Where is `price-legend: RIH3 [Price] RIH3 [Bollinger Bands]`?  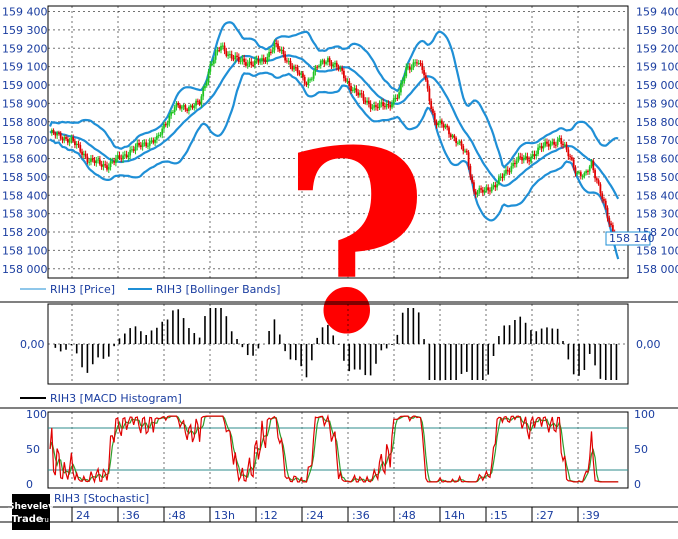
price-legend: RIH3 [Price] RIH3 [Bollinger Bands] is located at coordinates (150, 289).